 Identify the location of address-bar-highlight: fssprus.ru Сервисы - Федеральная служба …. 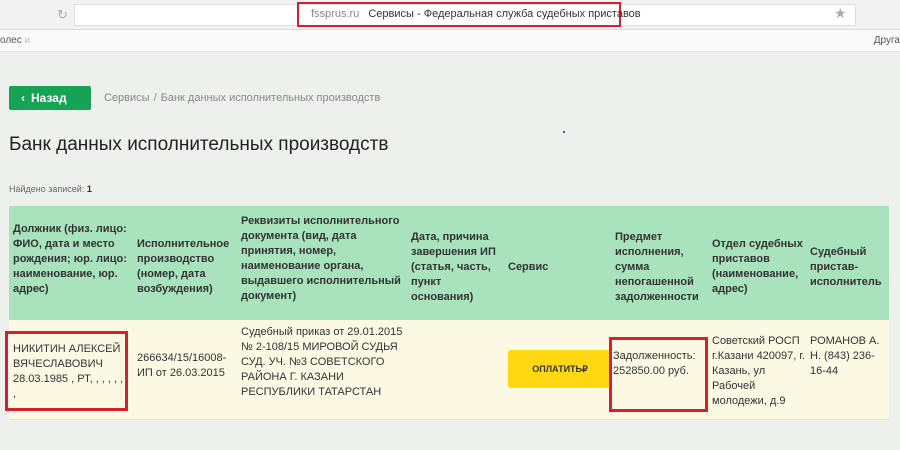
(469, 14).